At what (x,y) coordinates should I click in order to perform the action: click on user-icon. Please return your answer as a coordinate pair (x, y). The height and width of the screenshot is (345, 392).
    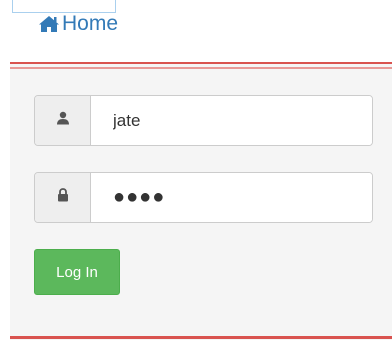
    Looking at the image, I should click on (63, 120).